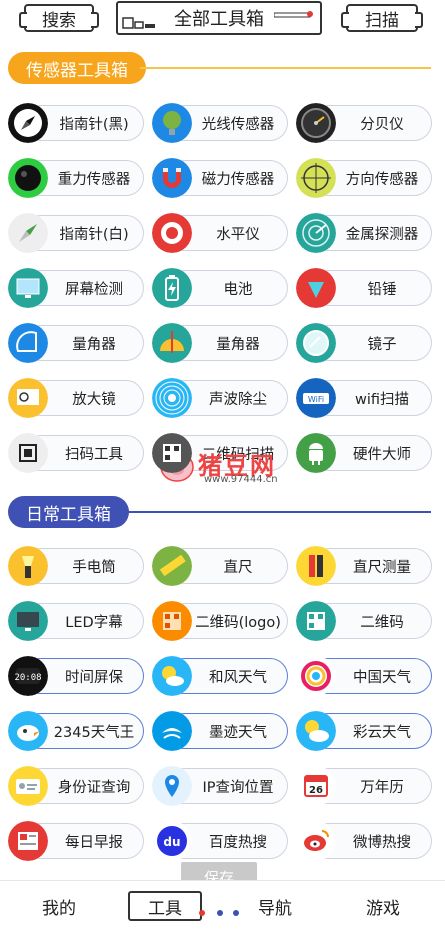  I want to click on china-weather-icon, so click(316, 676).